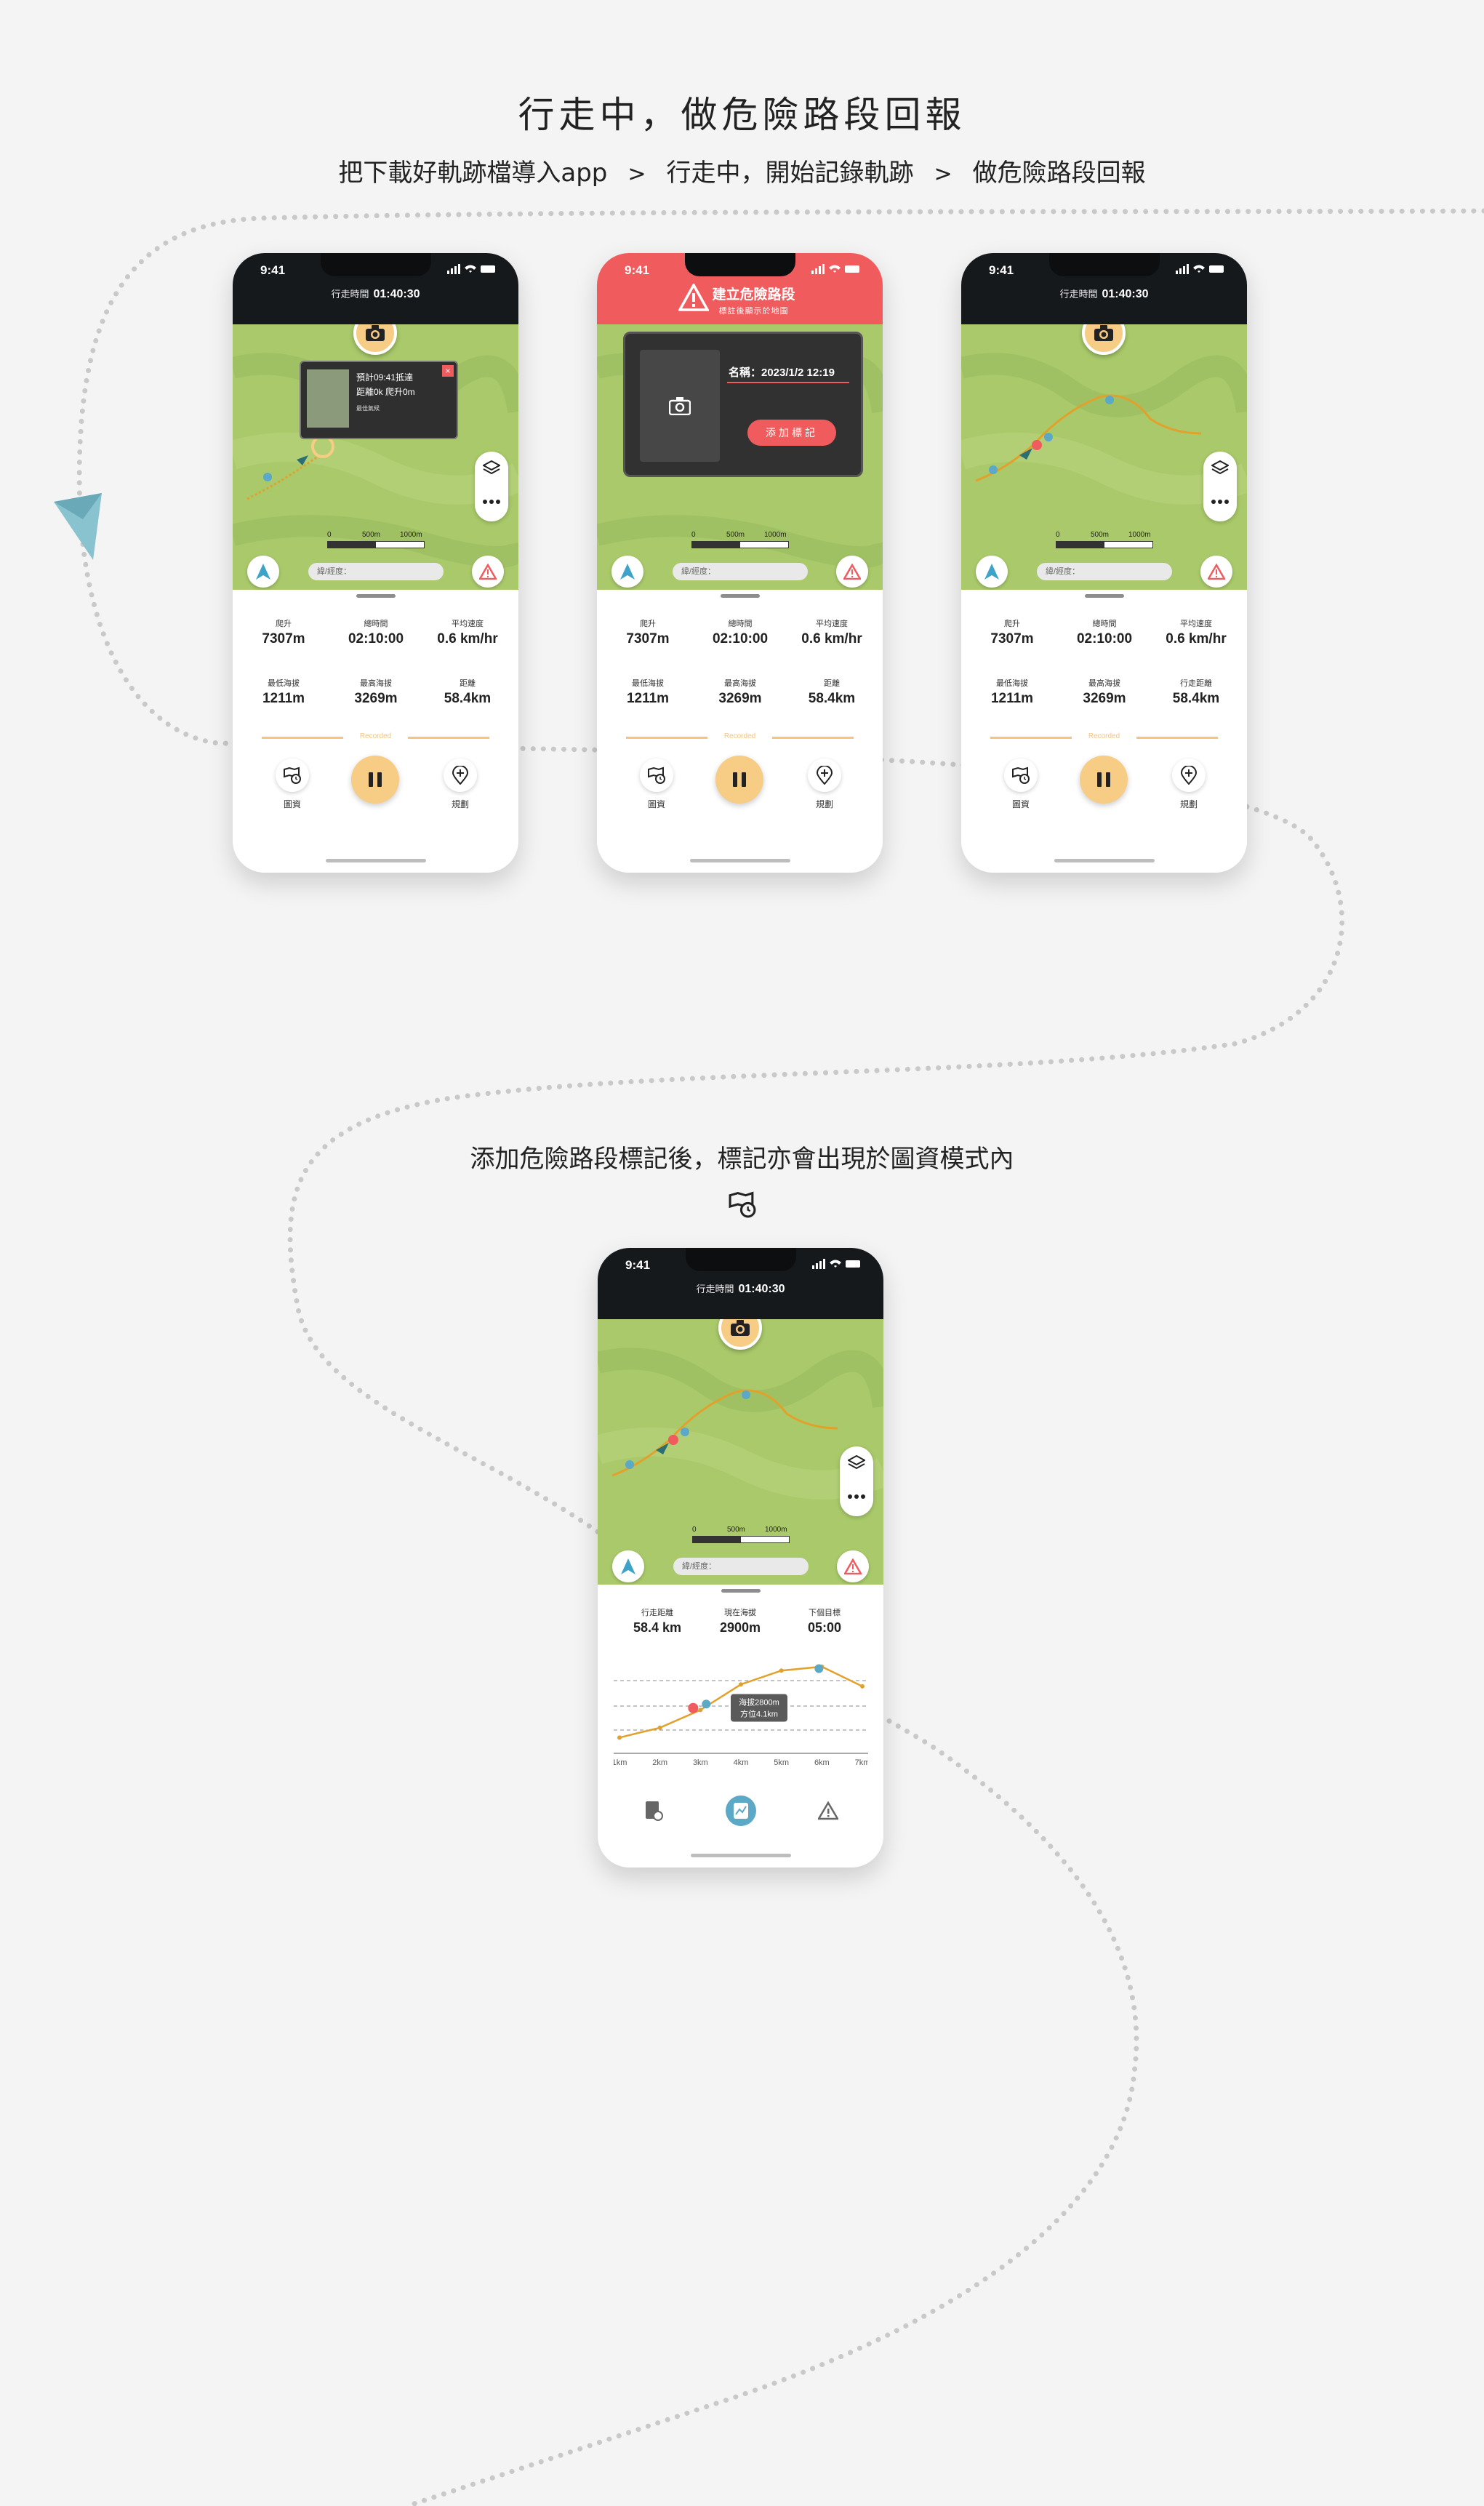 The width and height of the screenshot is (1484, 2506). What do you see at coordinates (856, 1462) in the screenshot?
I see `layers-icon` at bounding box center [856, 1462].